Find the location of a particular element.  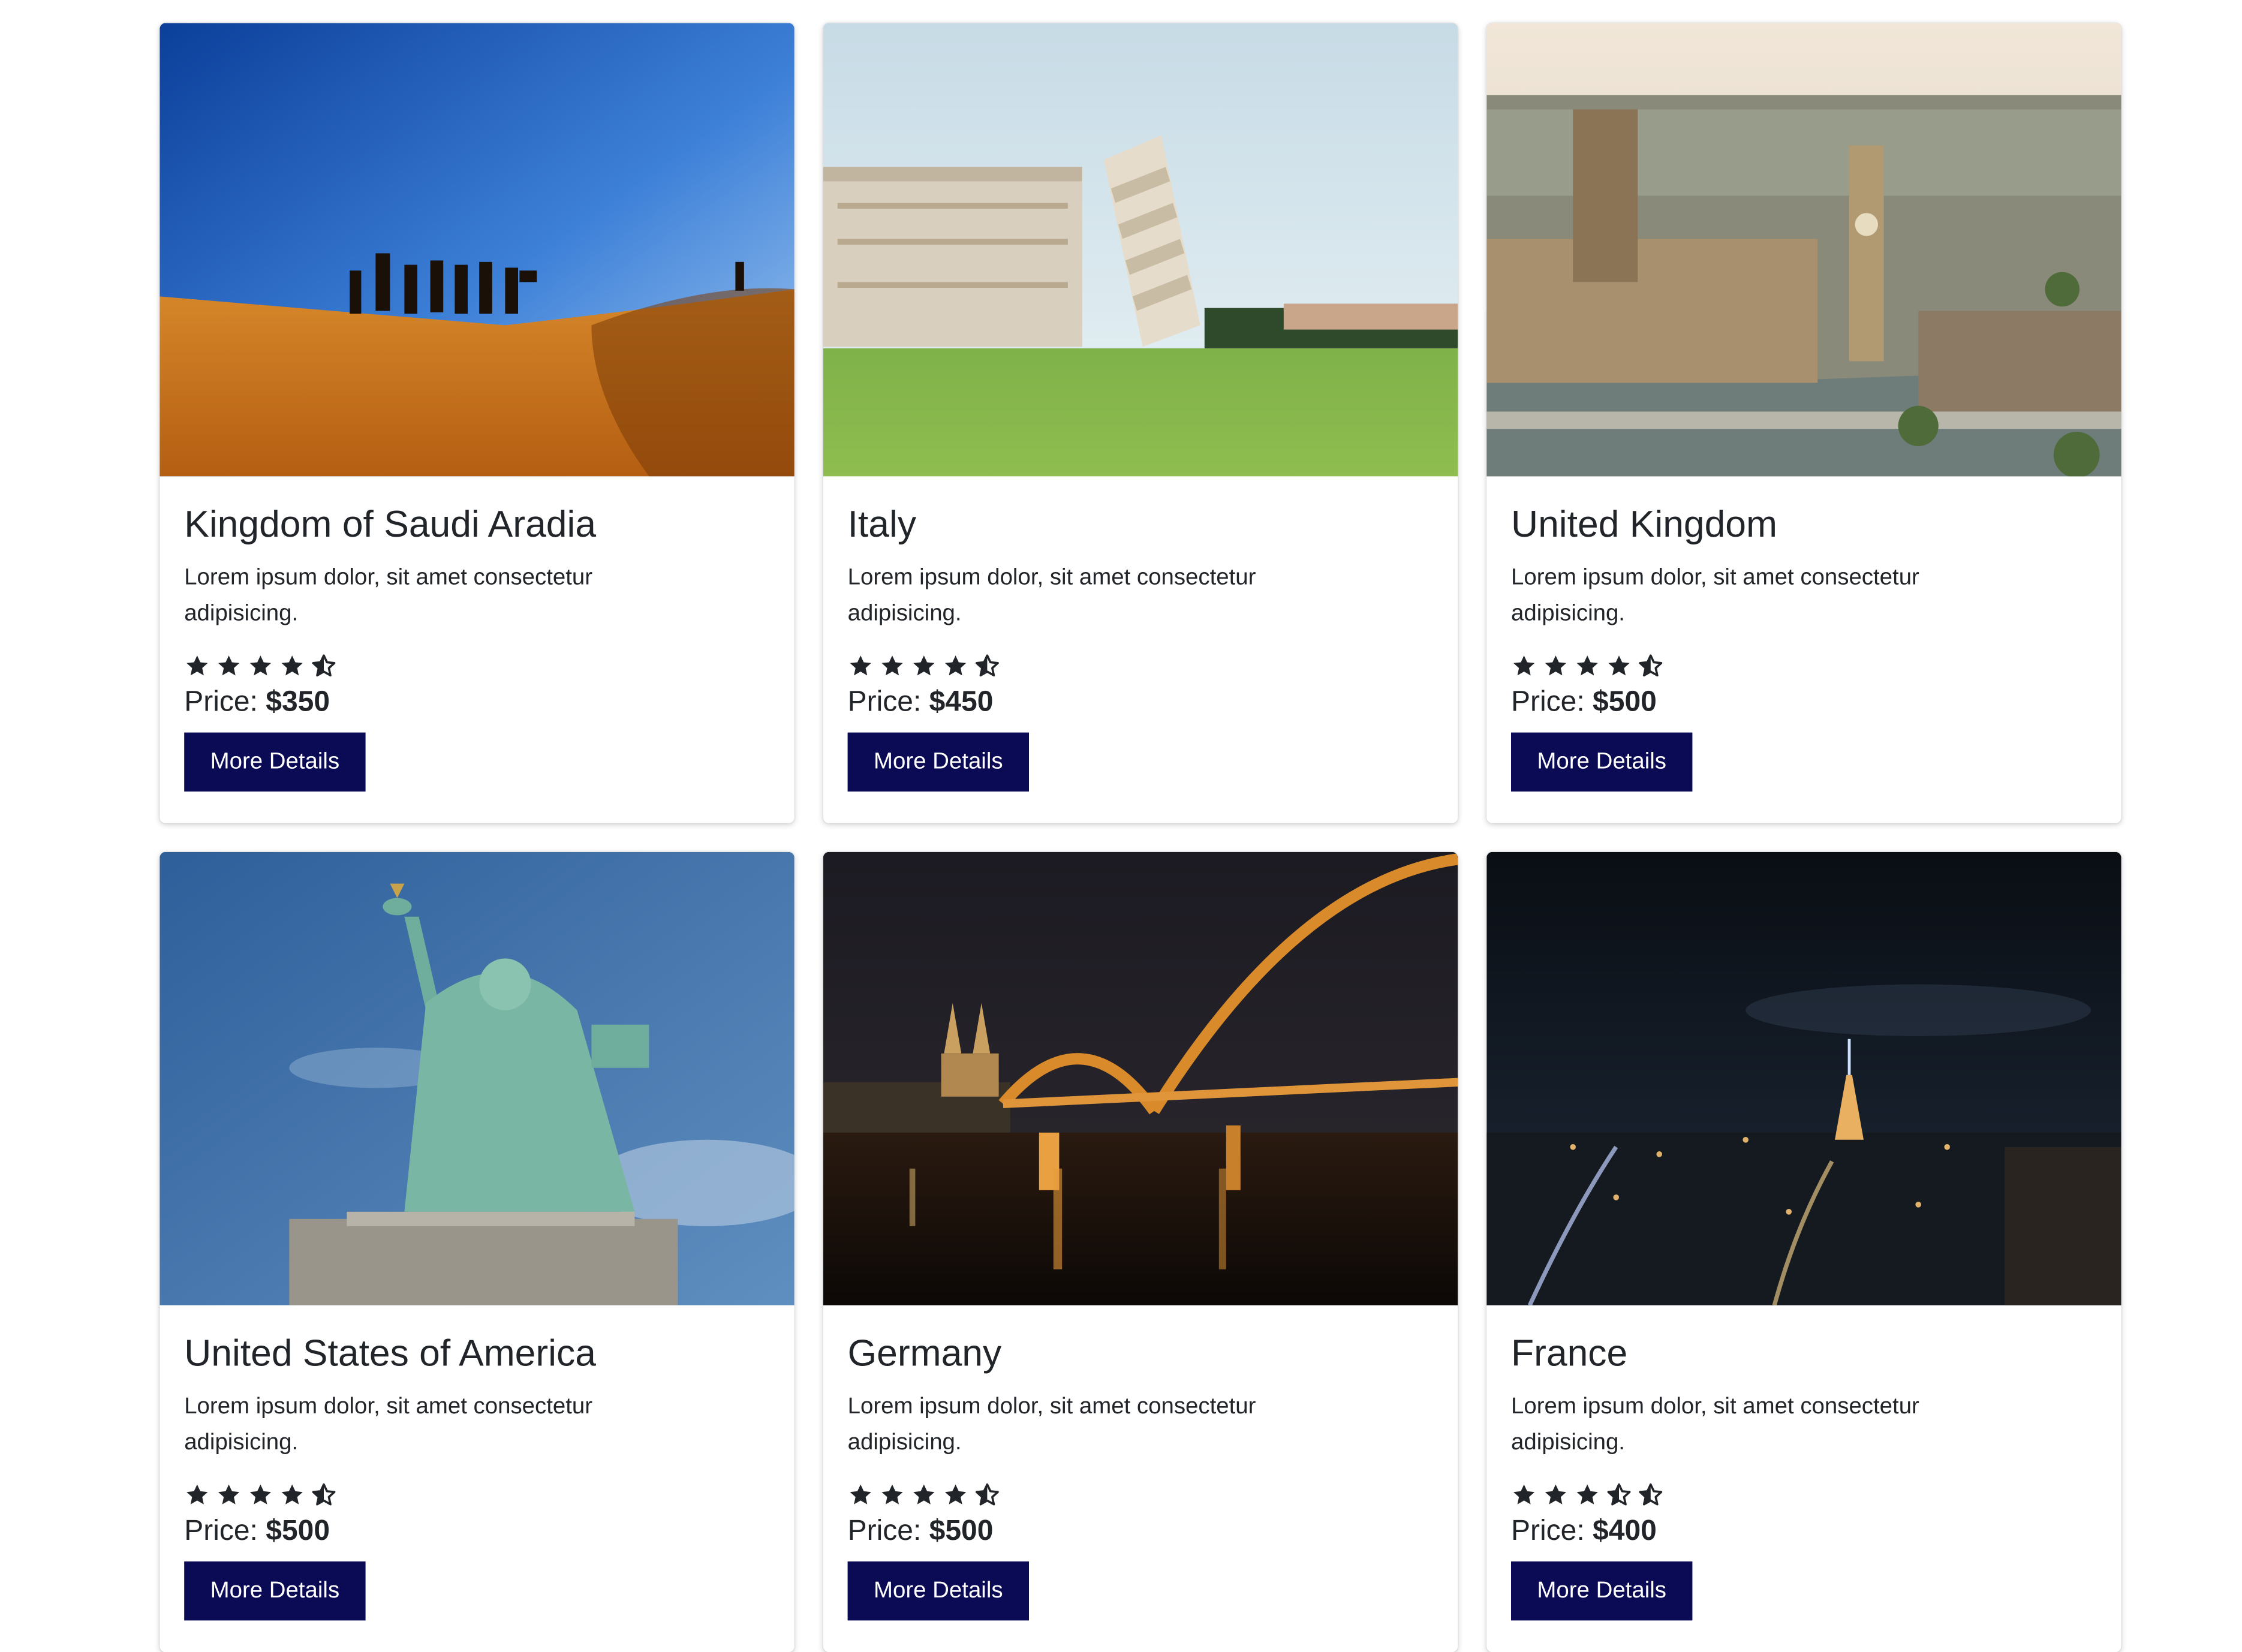

price-value: $400 is located at coordinates (1625, 1531).